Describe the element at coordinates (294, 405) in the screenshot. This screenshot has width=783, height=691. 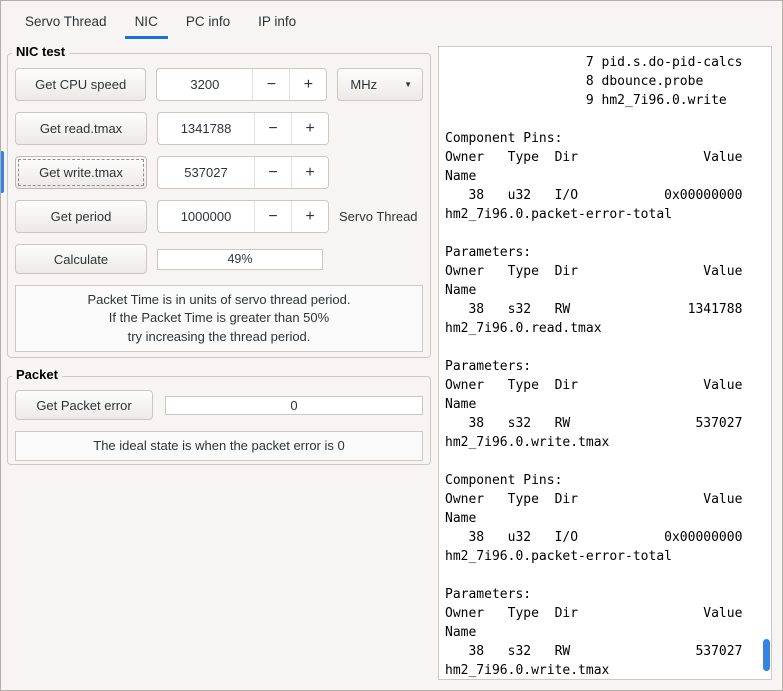
I see `packet-error-field: 0` at that location.